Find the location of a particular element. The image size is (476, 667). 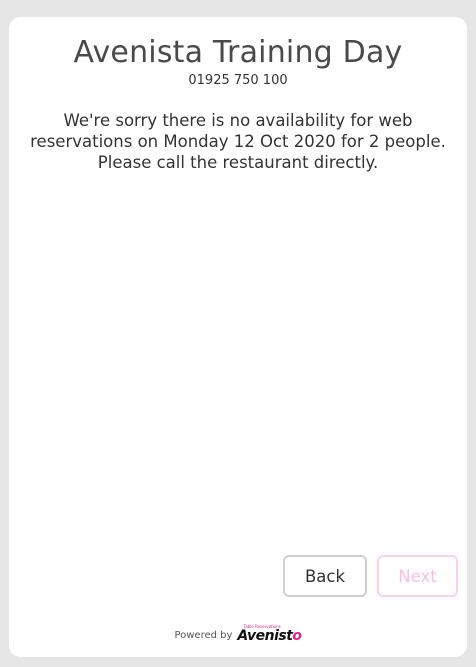

restaurant-name: Avenista Training Day is located at coordinates (238, 52).